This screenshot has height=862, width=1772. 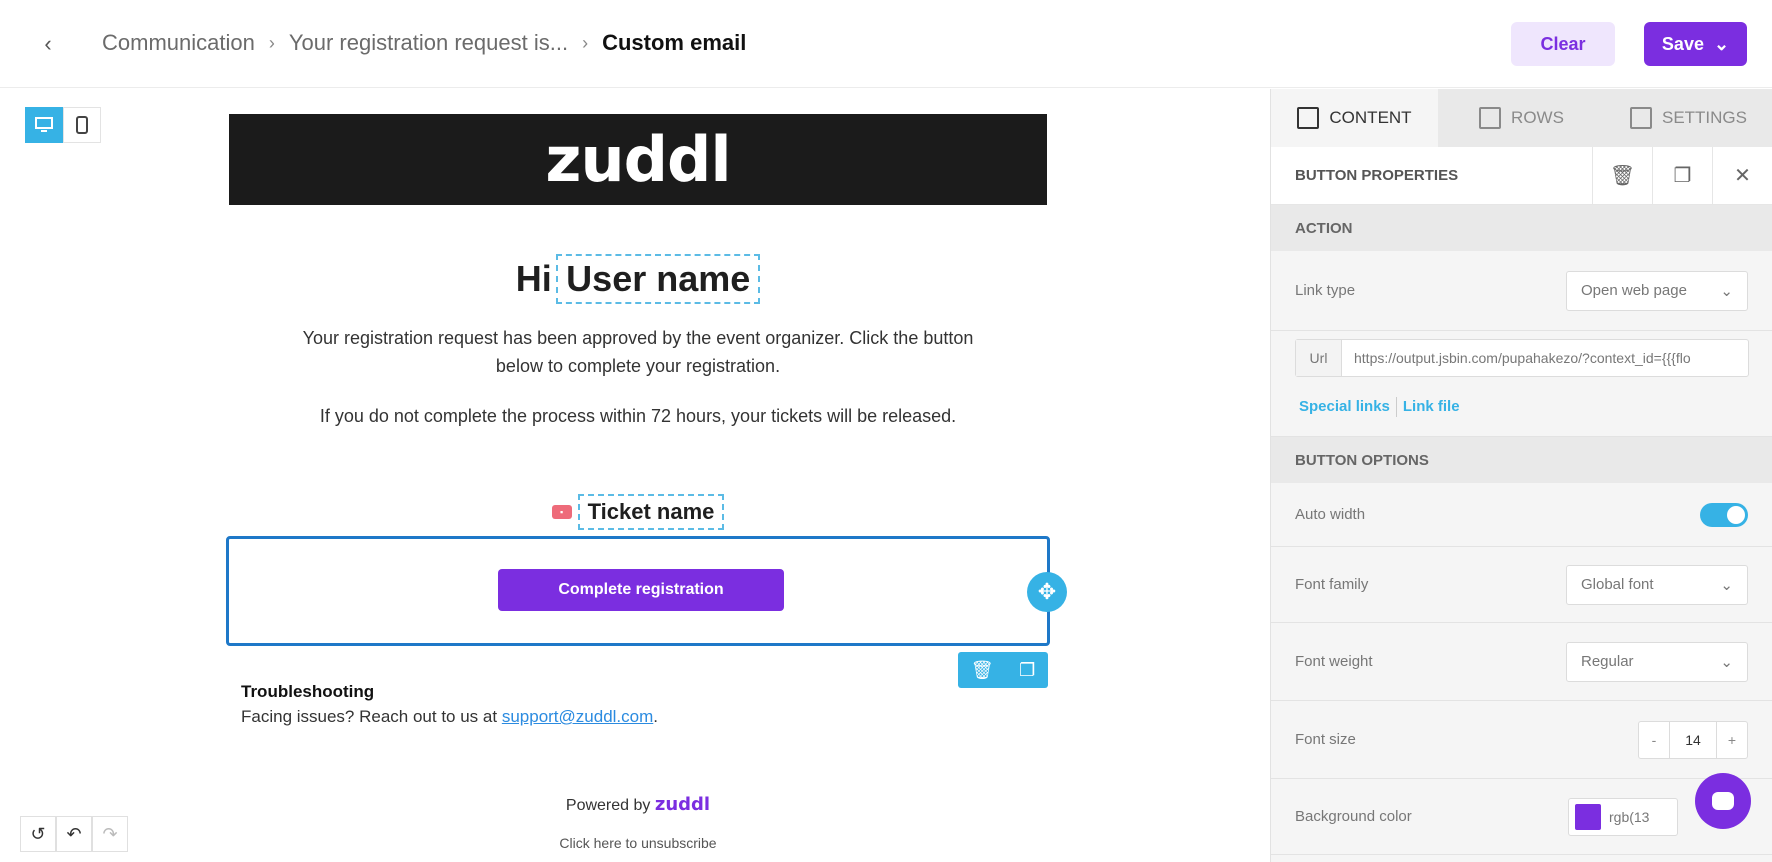 What do you see at coordinates (651, 512) in the screenshot?
I see `ticket-name-merge-tag: Ticket name` at bounding box center [651, 512].